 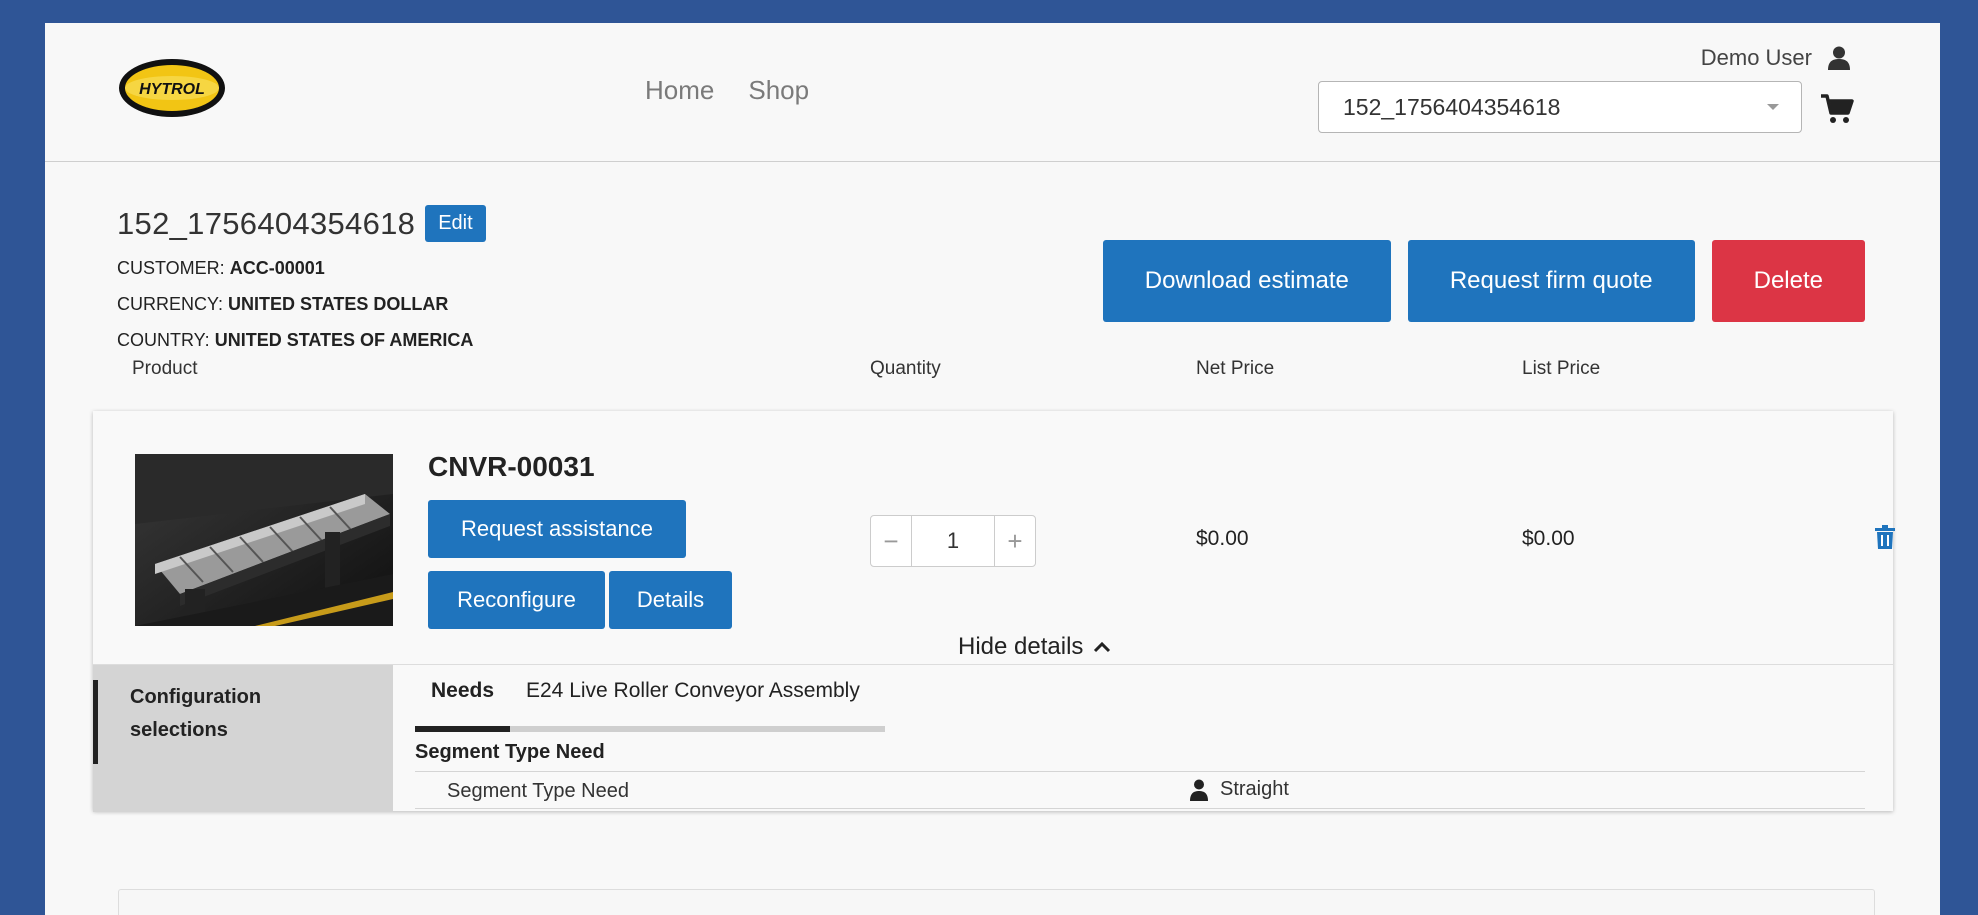 What do you see at coordinates (1773, 107) in the screenshot?
I see `caret-down-icon` at bounding box center [1773, 107].